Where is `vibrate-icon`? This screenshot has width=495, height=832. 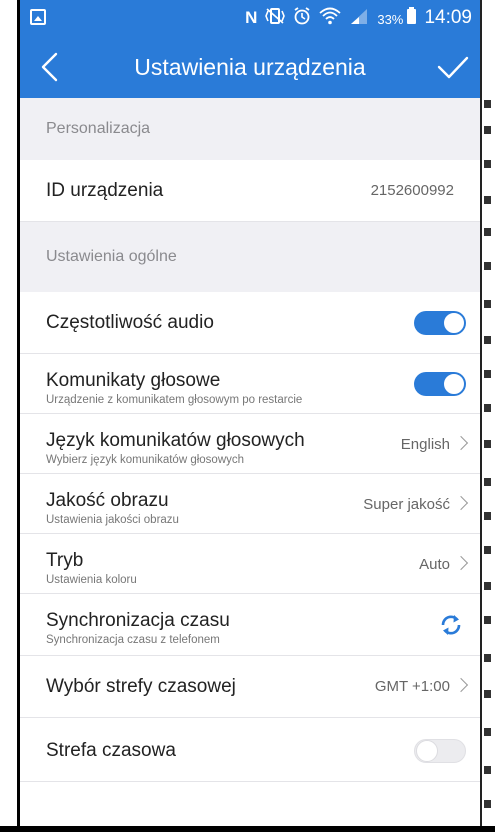 vibrate-icon is located at coordinates (275, 18).